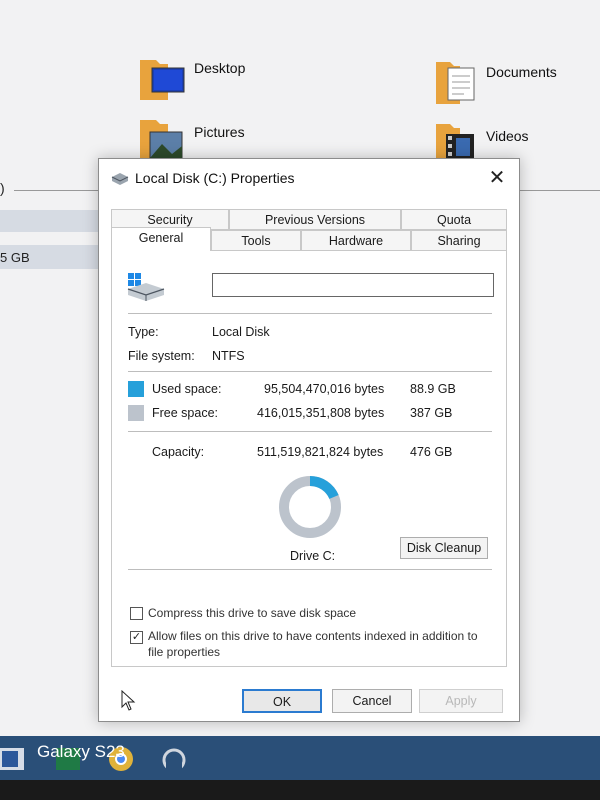 This screenshot has height=800, width=600. What do you see at coordinates (52, 221) in the screenshot?
I see `left-pane-selected-row` at bounding box center [52, 221].